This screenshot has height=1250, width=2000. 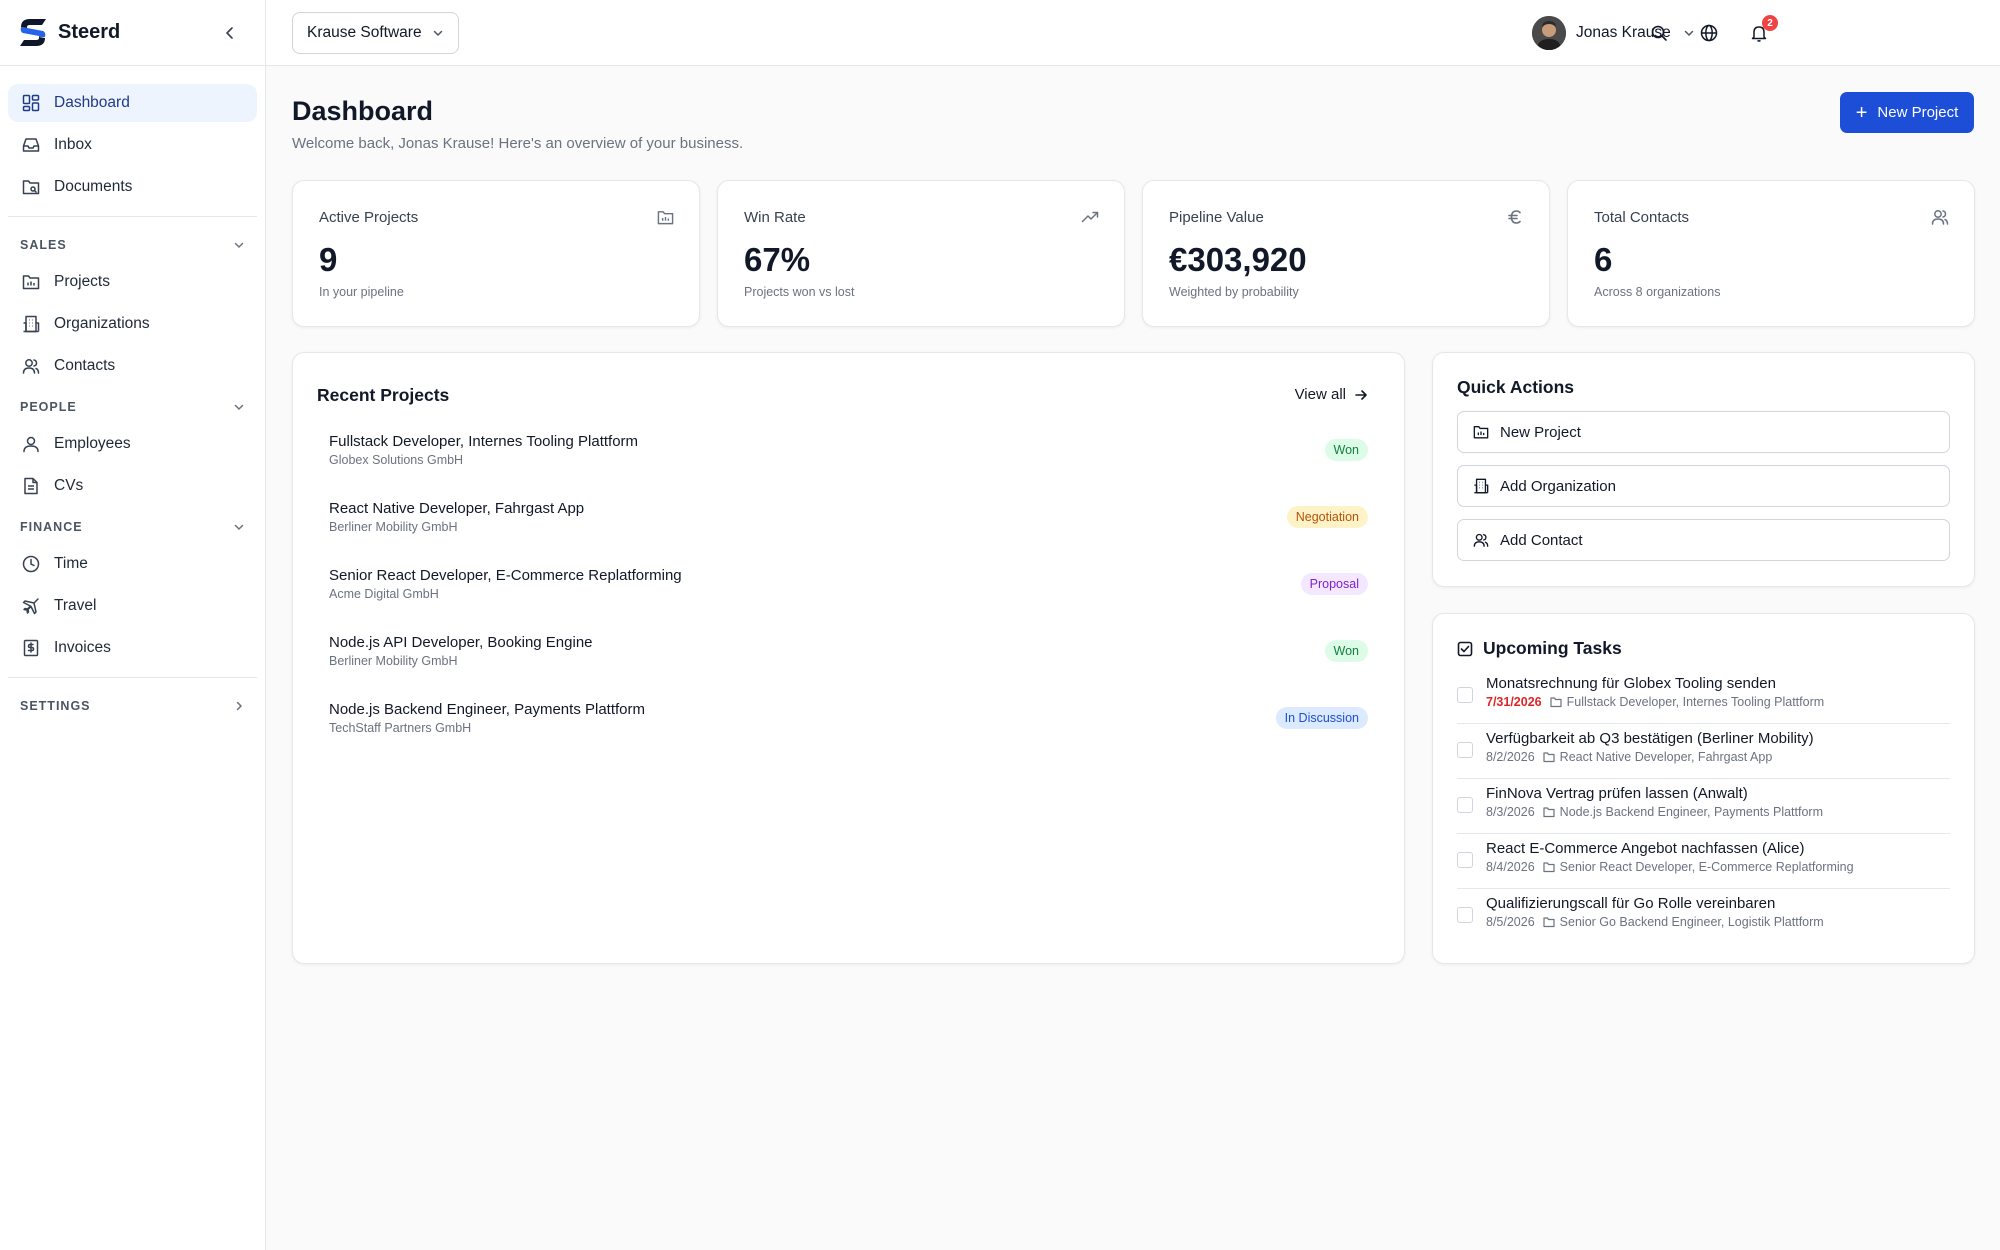 I want to click on quick-action-label: New Project, so click(x=1540, y=432).